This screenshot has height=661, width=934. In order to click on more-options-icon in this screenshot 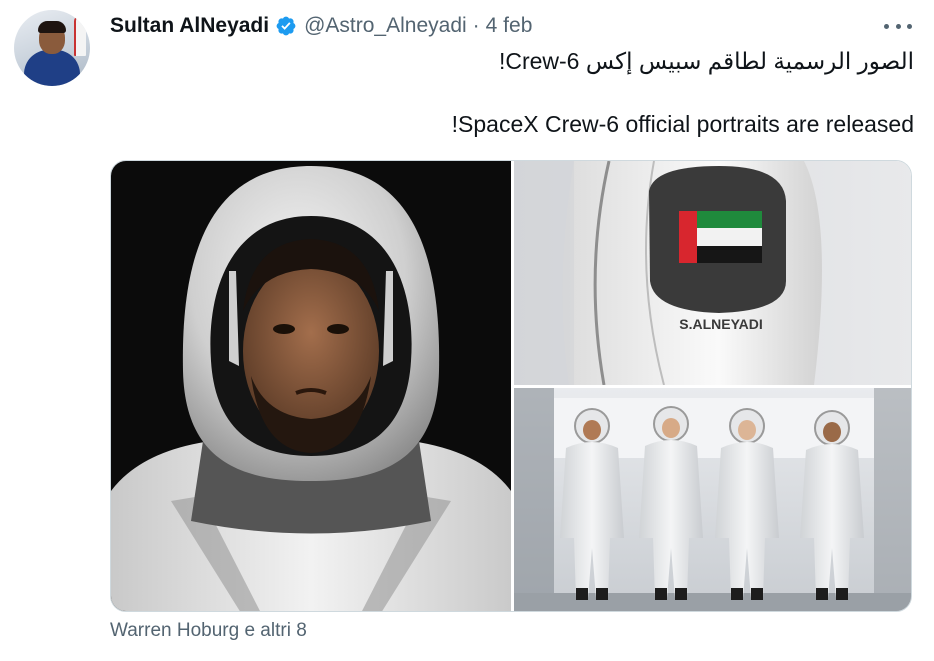, I will do `click(898, 26)`.